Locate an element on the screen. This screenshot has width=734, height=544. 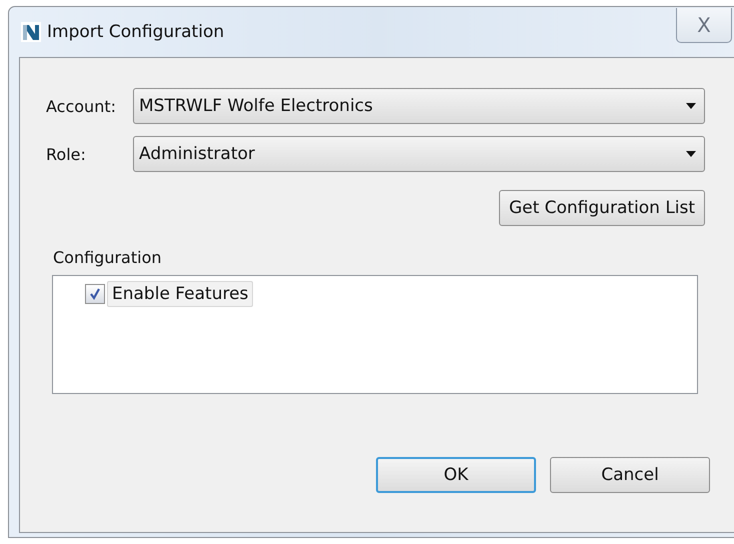
dropdown: Administrator is located at coordinates (419, 154).